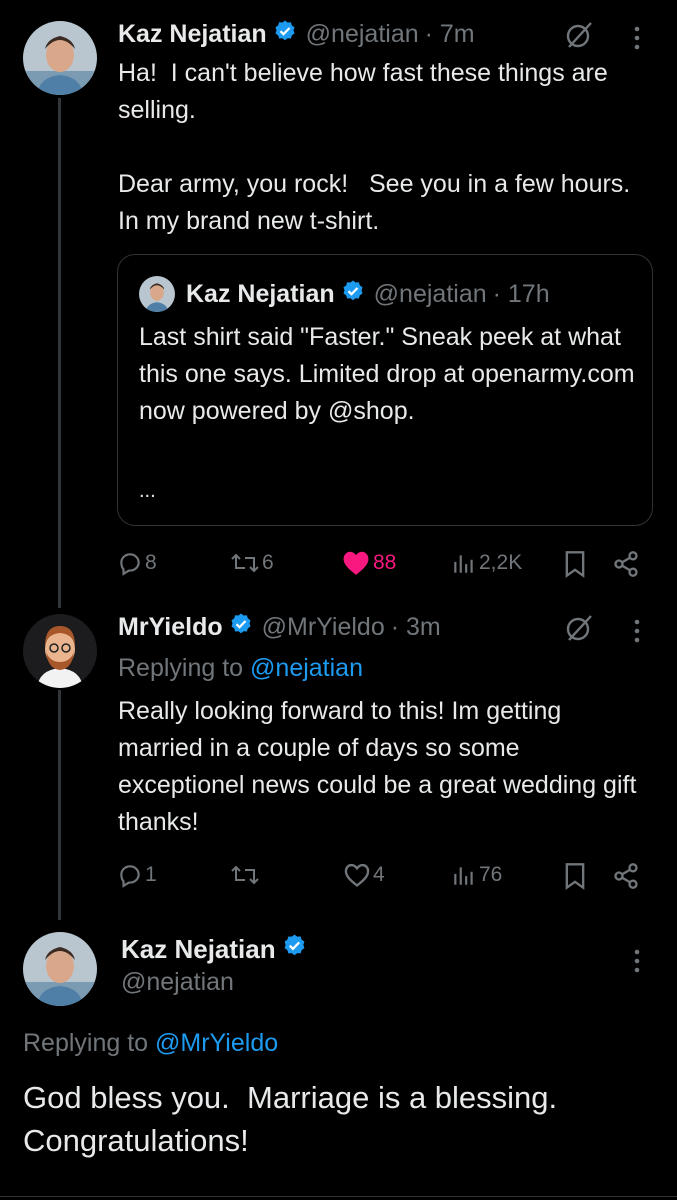 This screenshot has height=1200, width=677. I want to click on like-button: 4, so click(364, 875).